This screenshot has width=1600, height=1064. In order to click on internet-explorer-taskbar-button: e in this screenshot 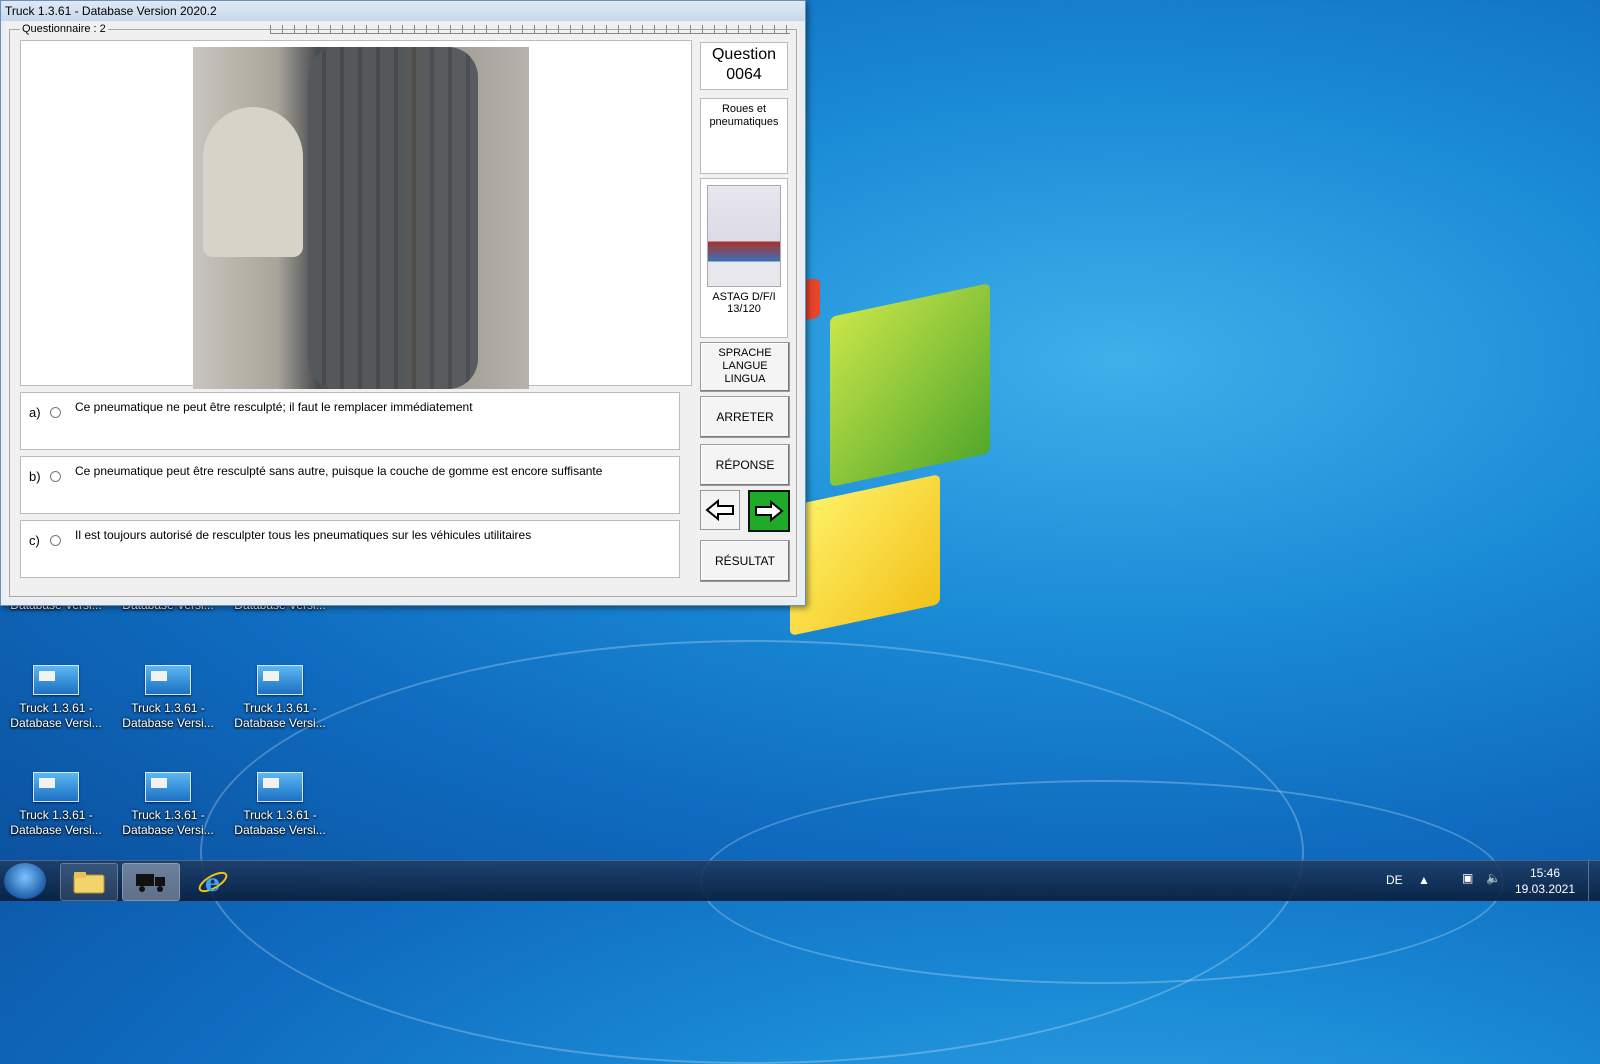, I will do `click(213, 882)`.